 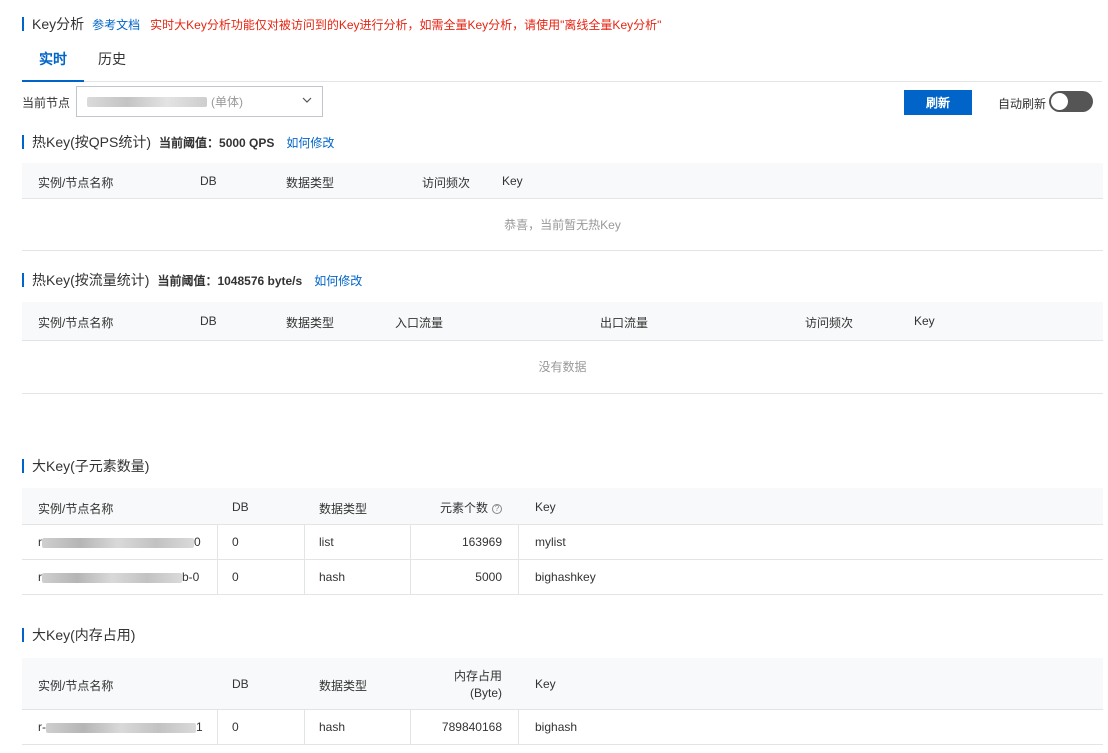 What do you see at coordinates (92, 142) in the screenshot?
I see `section-title: 热Key(按QPS统计)` at bounding box center [92, 142].